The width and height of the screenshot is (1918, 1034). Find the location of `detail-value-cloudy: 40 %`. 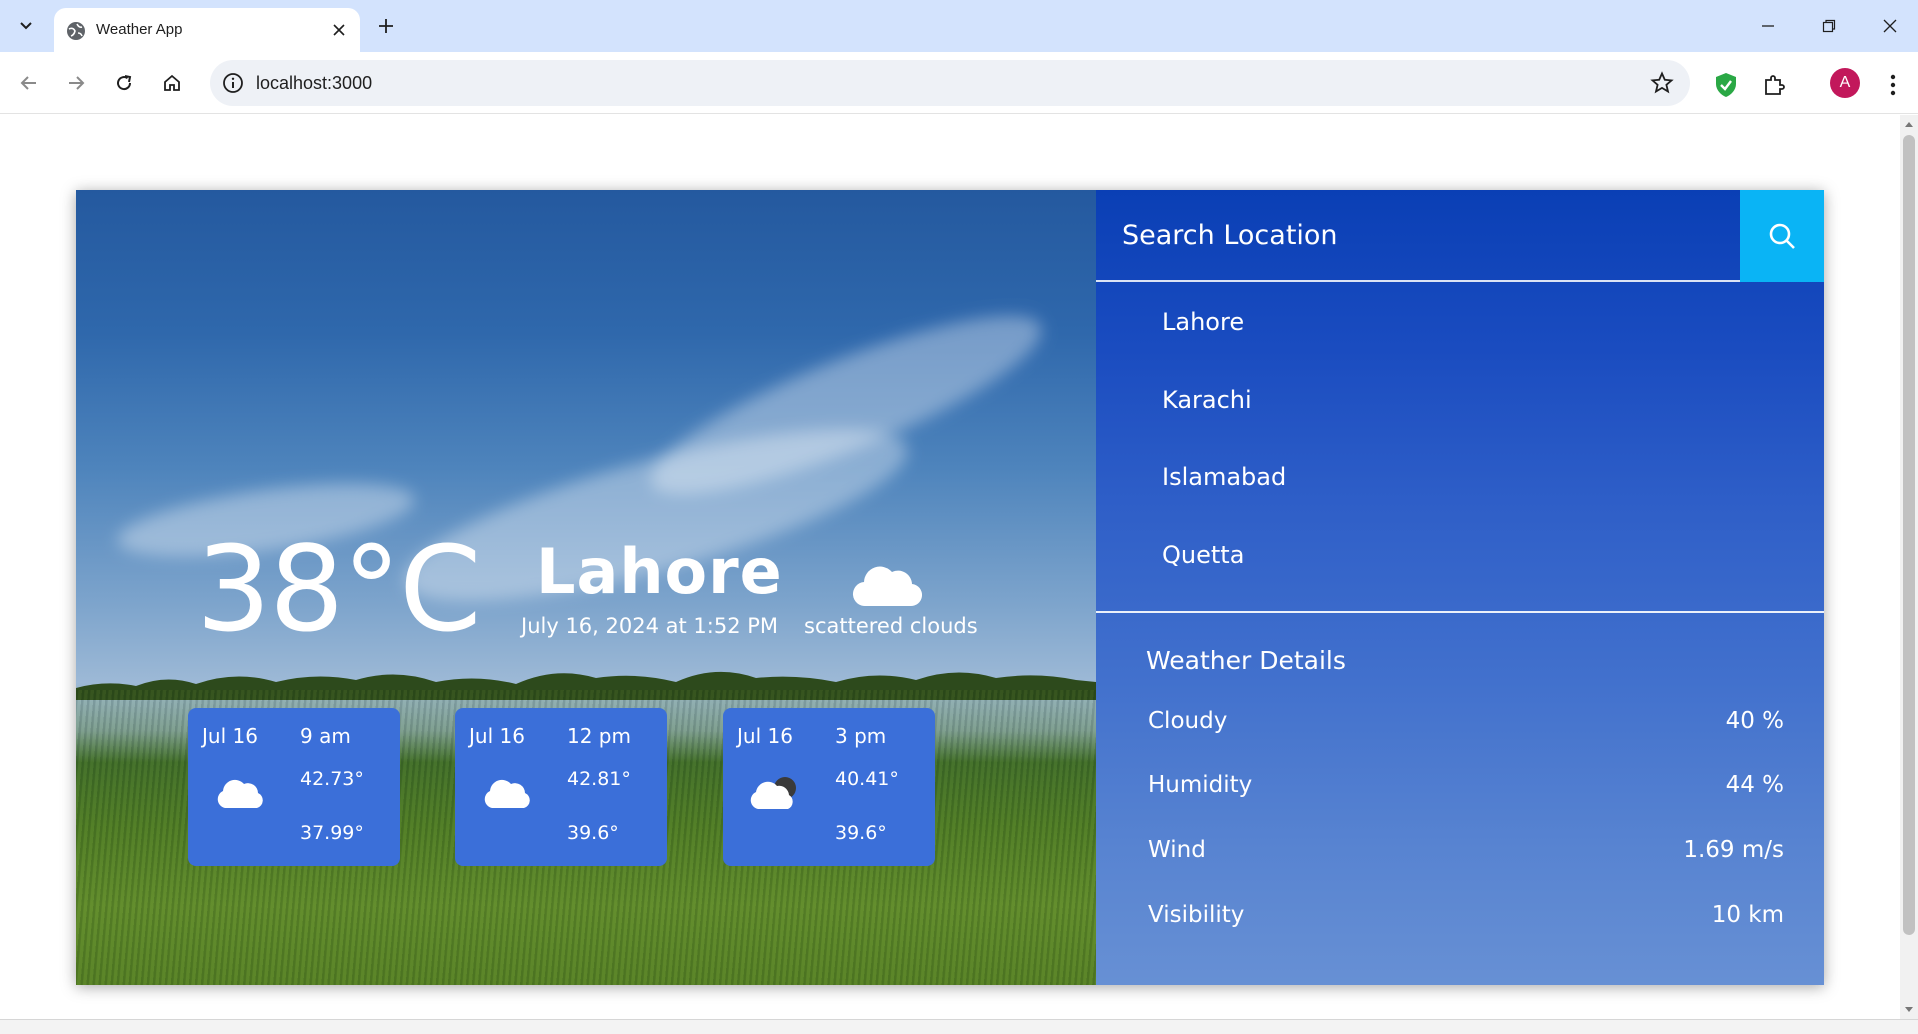

detail-value-cloudy: 40 % is located at coordinates (1754, 721).